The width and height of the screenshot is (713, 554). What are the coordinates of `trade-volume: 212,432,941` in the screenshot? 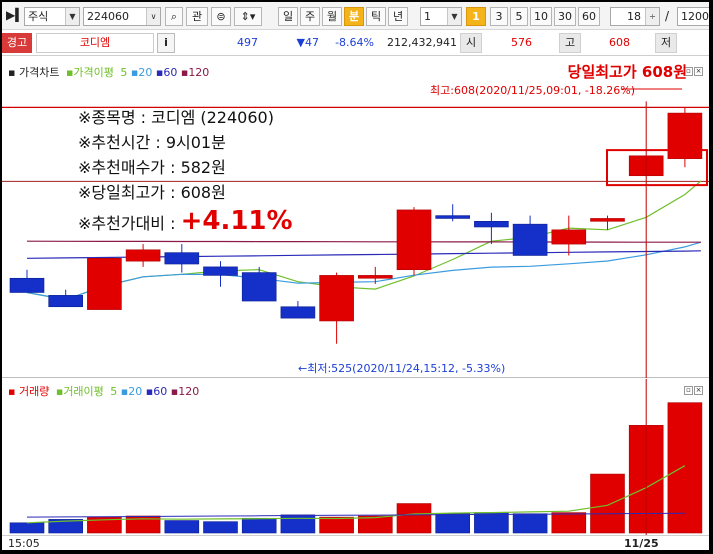 It's located at (422, 42).